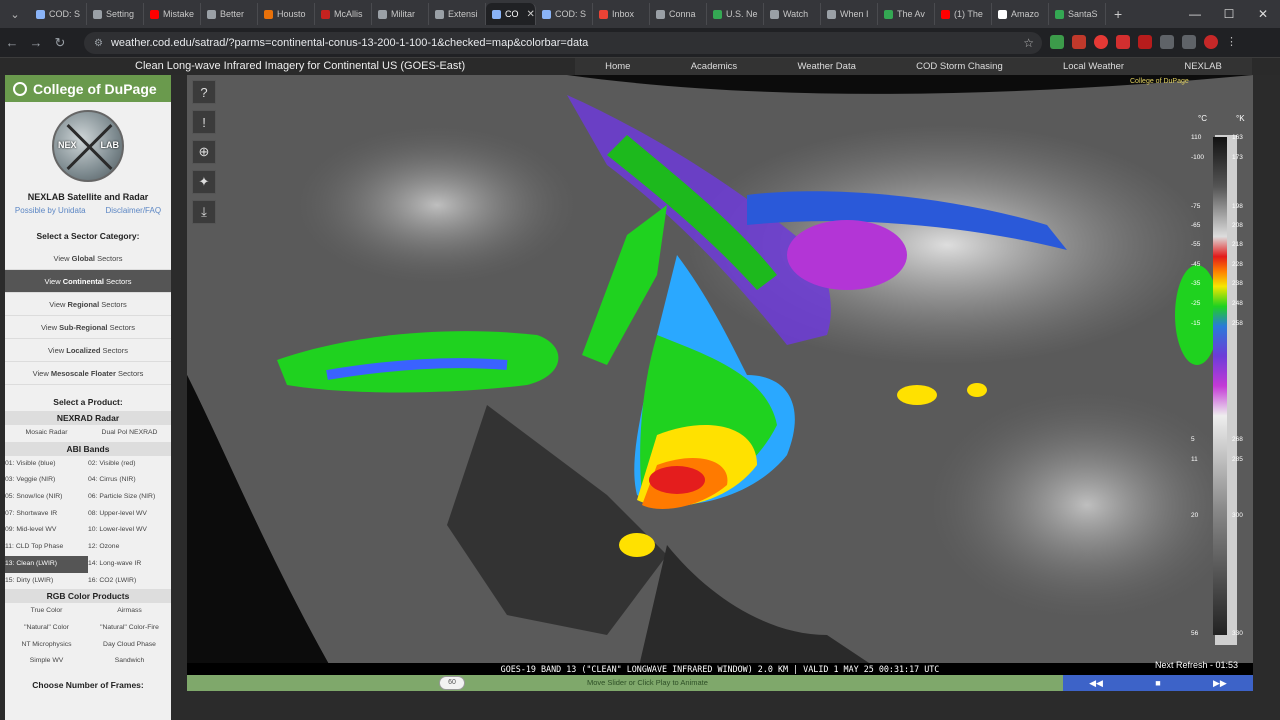  Describe the element at coordinates (46, 547) in the screenshot. I see `abi-band-item: 11: CLD Top Phase` at that location.